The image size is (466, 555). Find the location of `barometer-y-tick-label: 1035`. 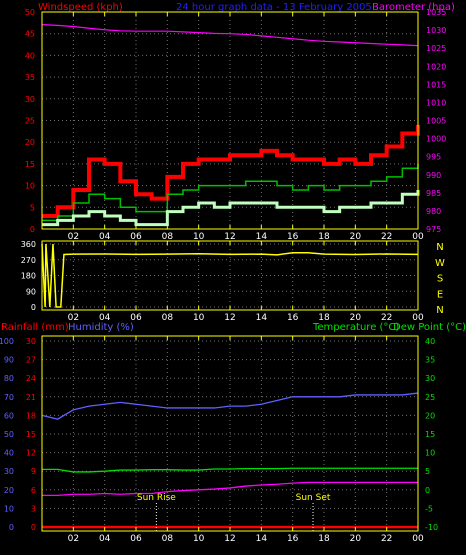

barometer-y-tick-label: 1035 is located at coordinates (436, 12).